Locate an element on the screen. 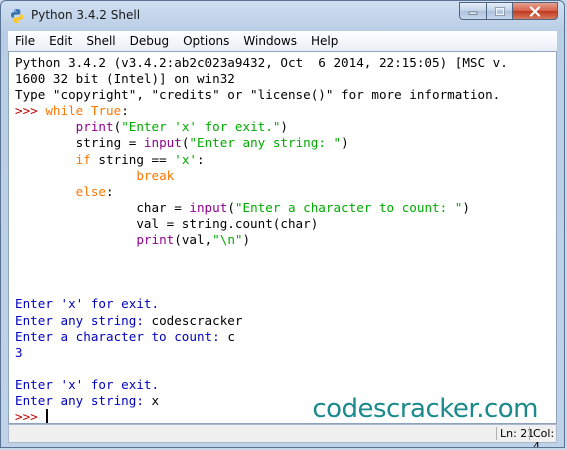  maximize-button is located at coordinates (499, 11).